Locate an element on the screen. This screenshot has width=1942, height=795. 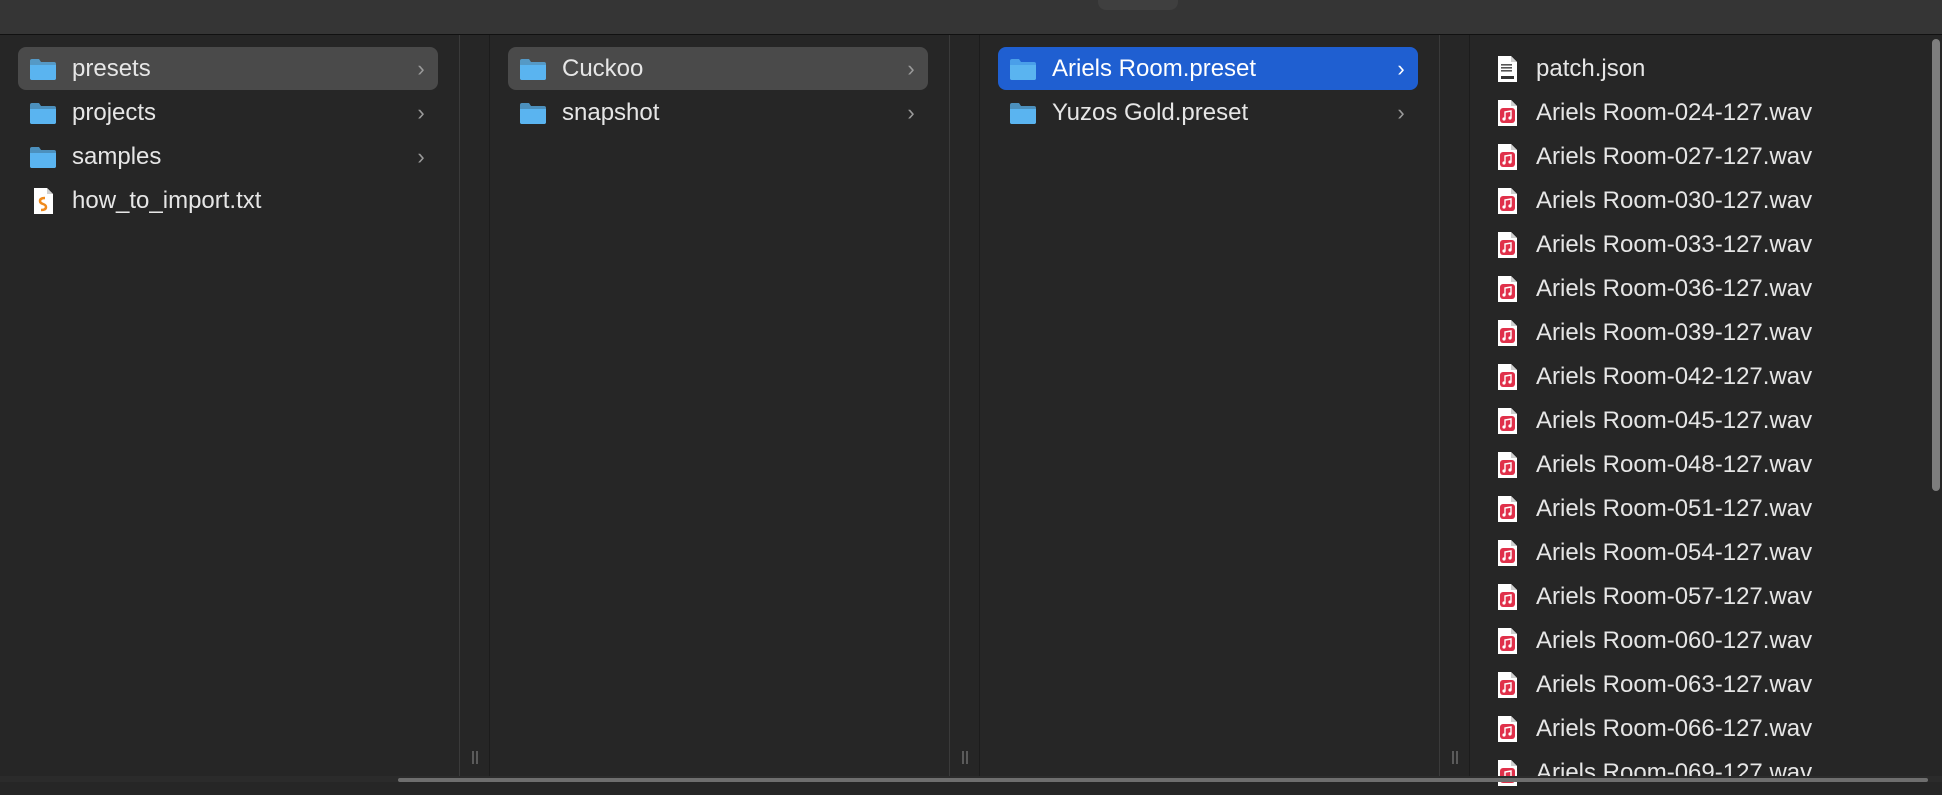
file-row: Ariels Room-027-127.wav is located at coordinates (1697, 156).